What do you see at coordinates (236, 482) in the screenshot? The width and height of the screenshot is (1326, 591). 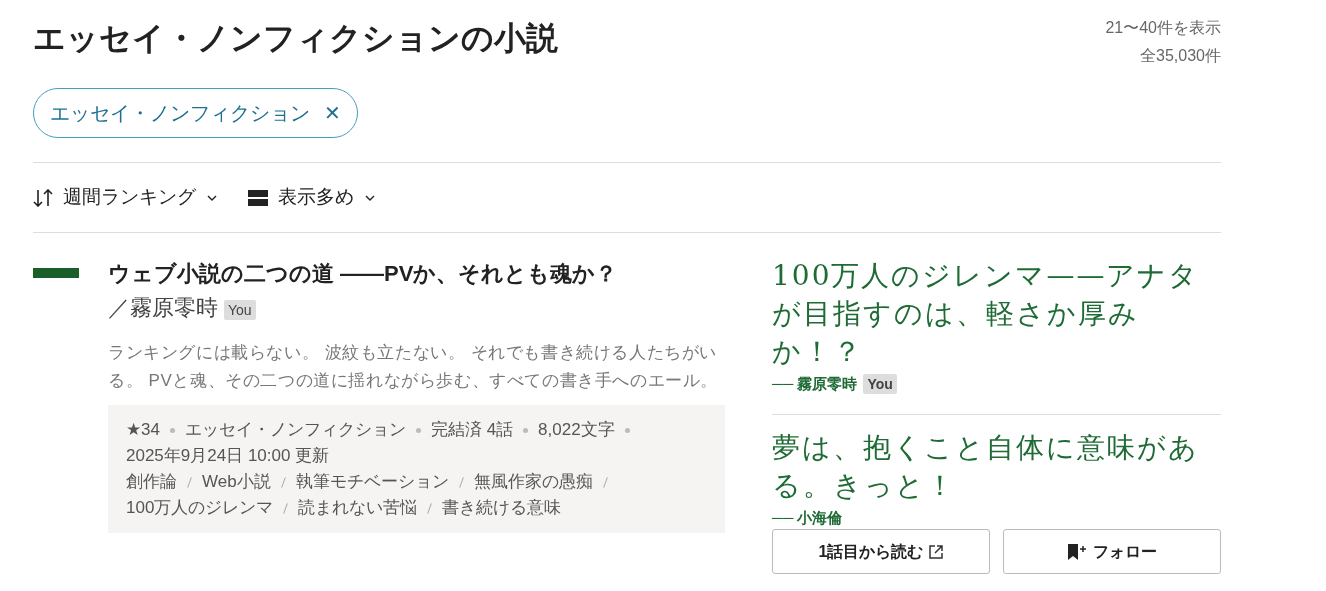 I see `tag-link: Web小説` at bounding box center [236, 482].